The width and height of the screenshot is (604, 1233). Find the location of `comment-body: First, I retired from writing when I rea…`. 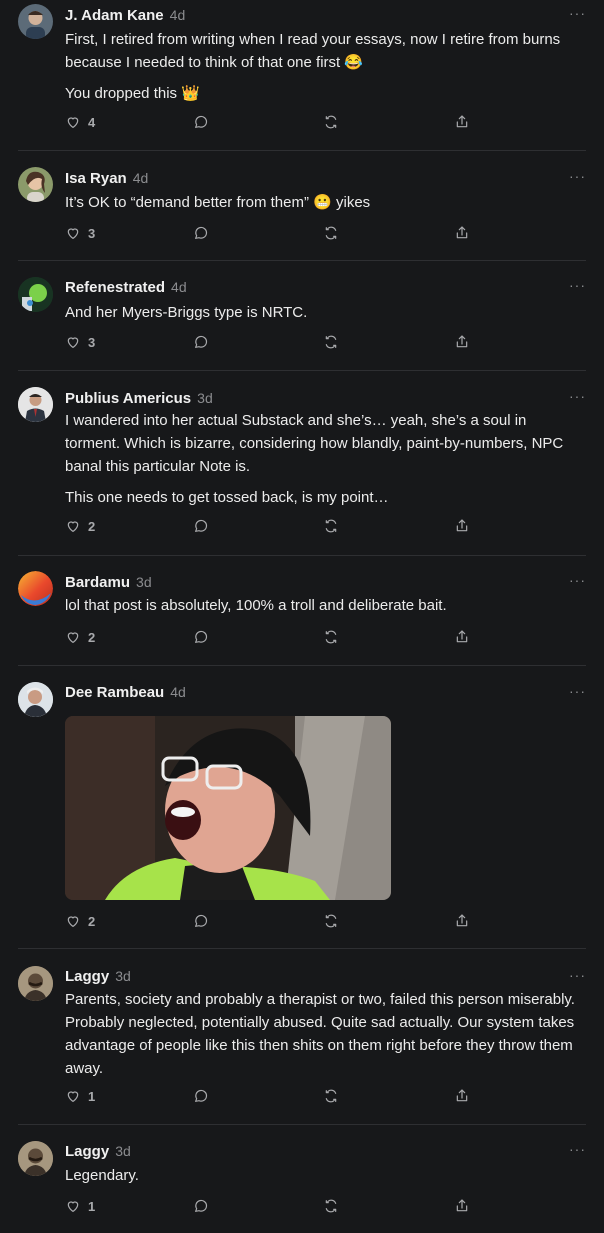

comment-body: First, I retired from writing when I rea… is located at coordinates (320, 70).